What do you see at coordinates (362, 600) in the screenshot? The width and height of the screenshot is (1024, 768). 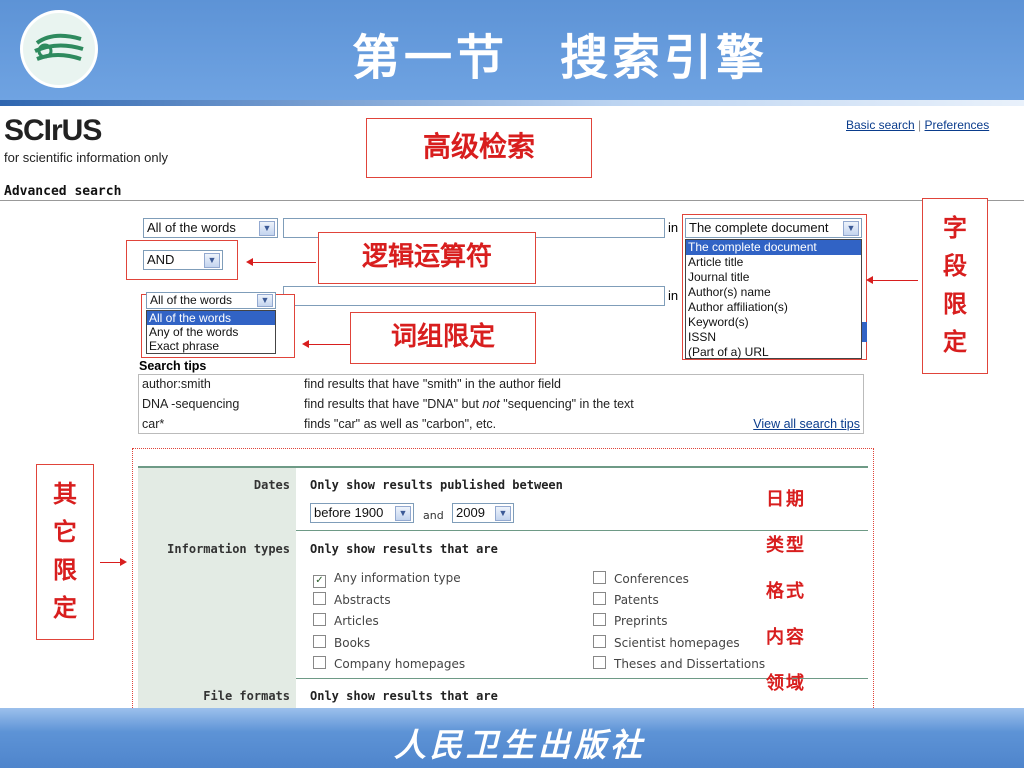 I see `checkbox-label: Abstracts` at bounding box center [362, 600].